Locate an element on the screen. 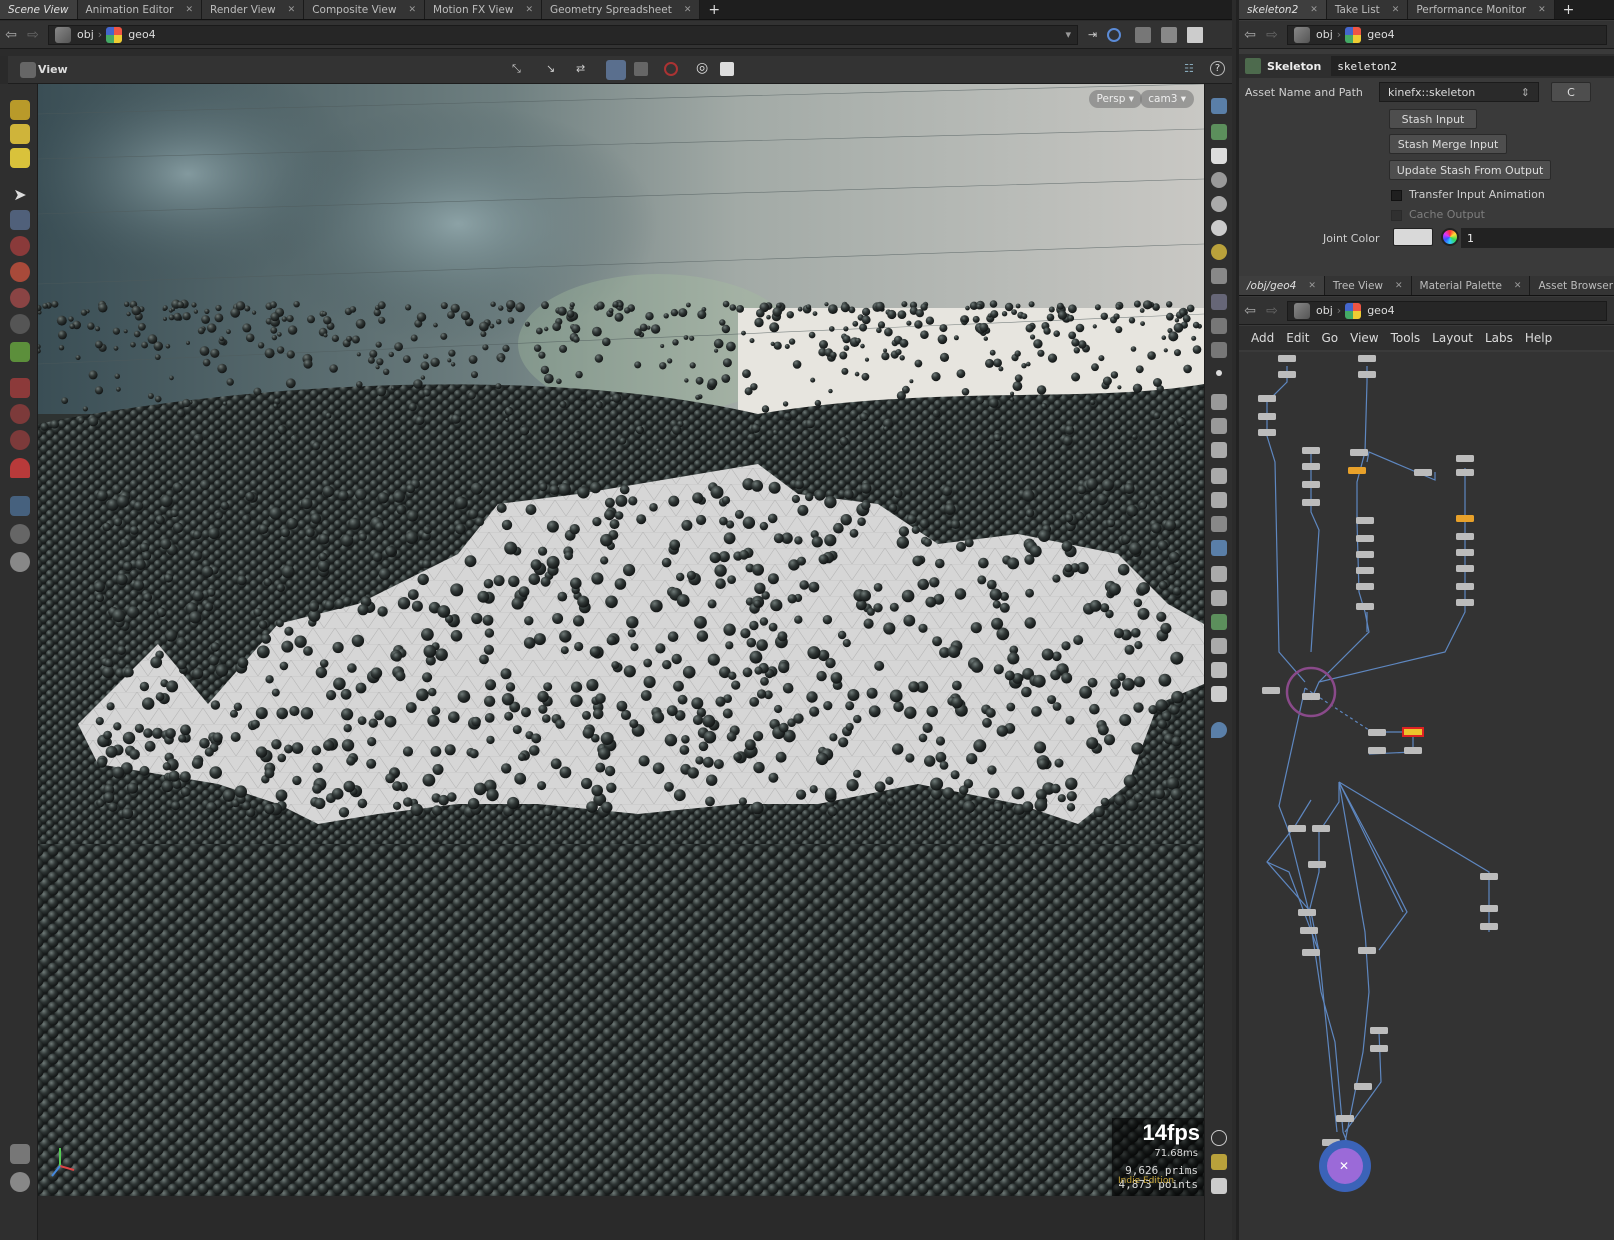 The image size is (1614, 1240). stash-input-button: Stash Input is located at coordinates (1433, 119).